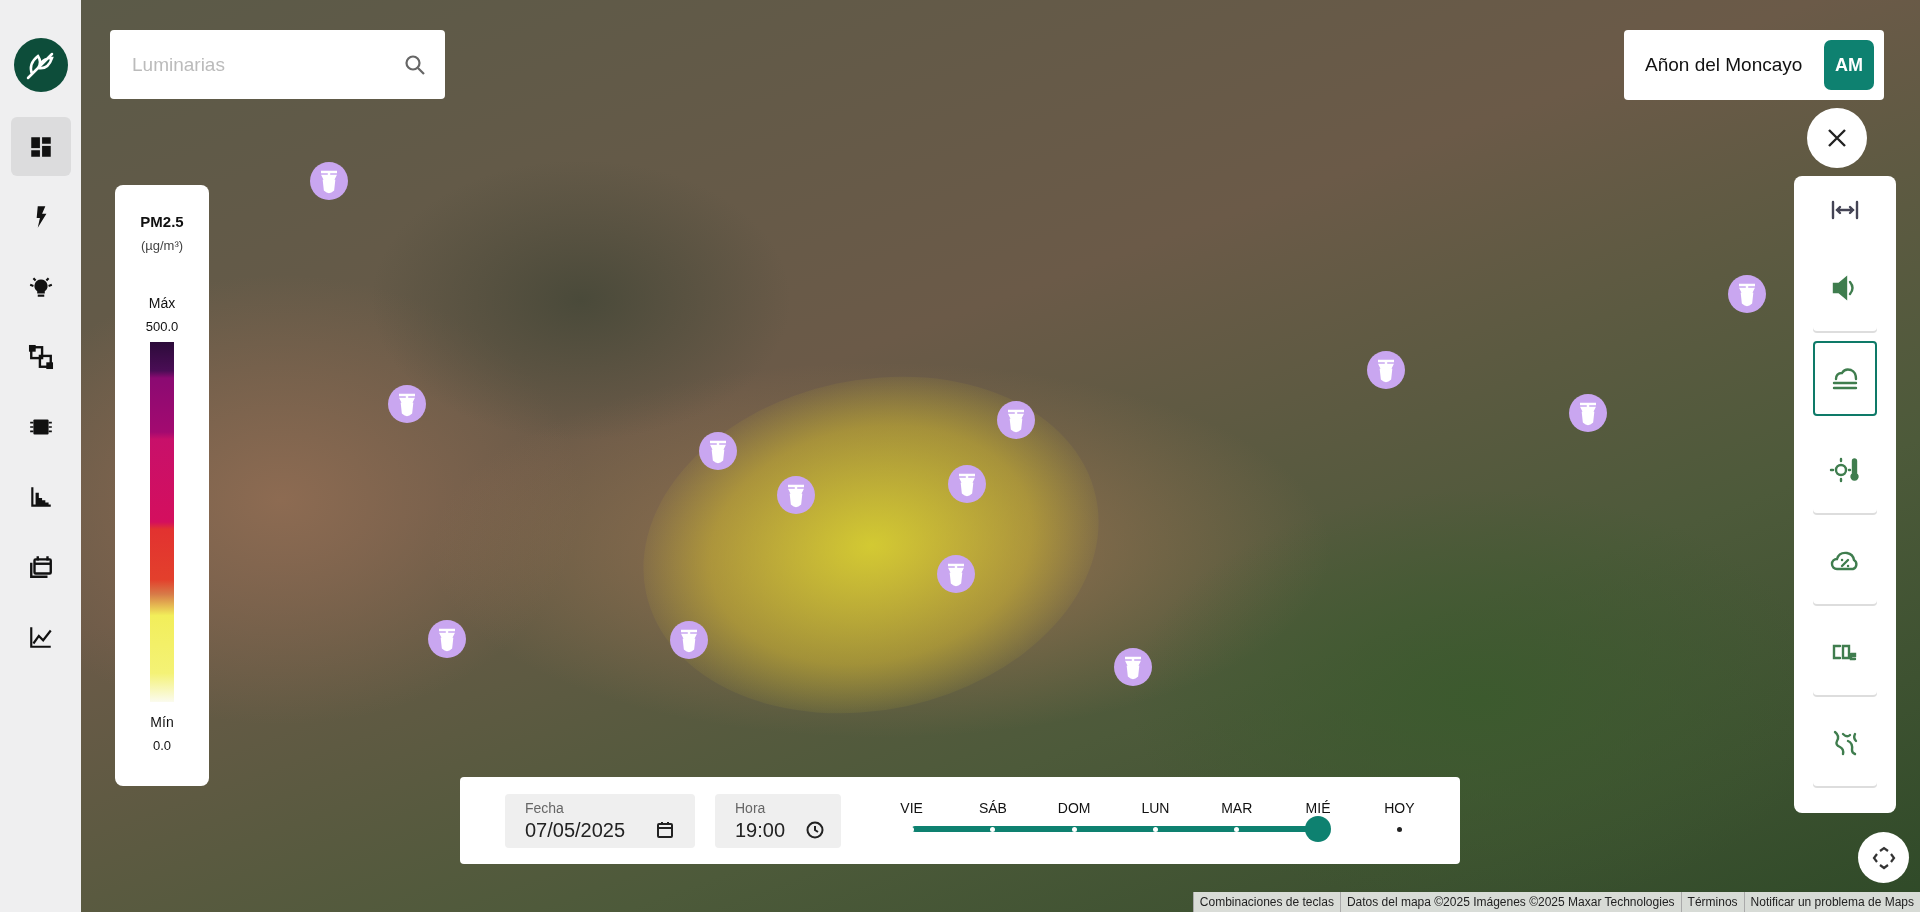 Image resolution: width=1920 pixels, height=912 pixels. Describe the element at coordinates (262, 64) in the screenshot. I see `search-input: Luminarias` at that location.